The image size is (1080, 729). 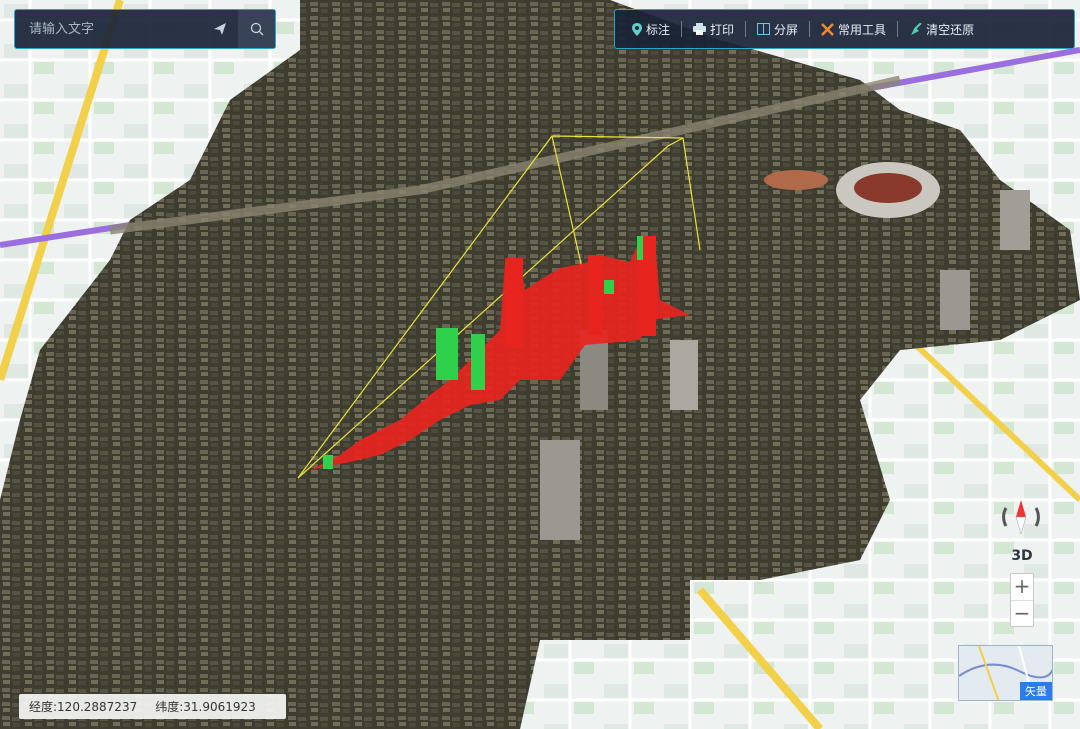 I want to click on view-3d-toggle: 3D, so click(x=1022, y=556).